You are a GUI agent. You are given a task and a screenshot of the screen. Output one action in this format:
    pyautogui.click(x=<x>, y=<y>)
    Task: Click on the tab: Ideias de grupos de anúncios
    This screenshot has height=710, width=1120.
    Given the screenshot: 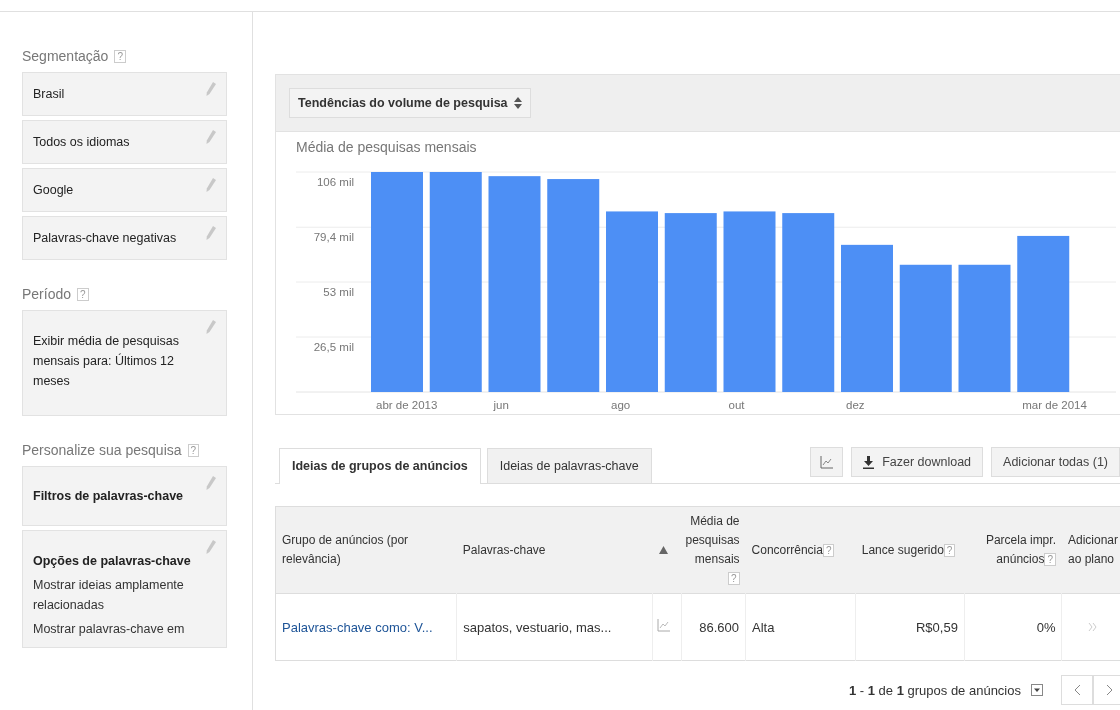 What is the action you would take?
    pyautogui.click(x=380, y=466)
    